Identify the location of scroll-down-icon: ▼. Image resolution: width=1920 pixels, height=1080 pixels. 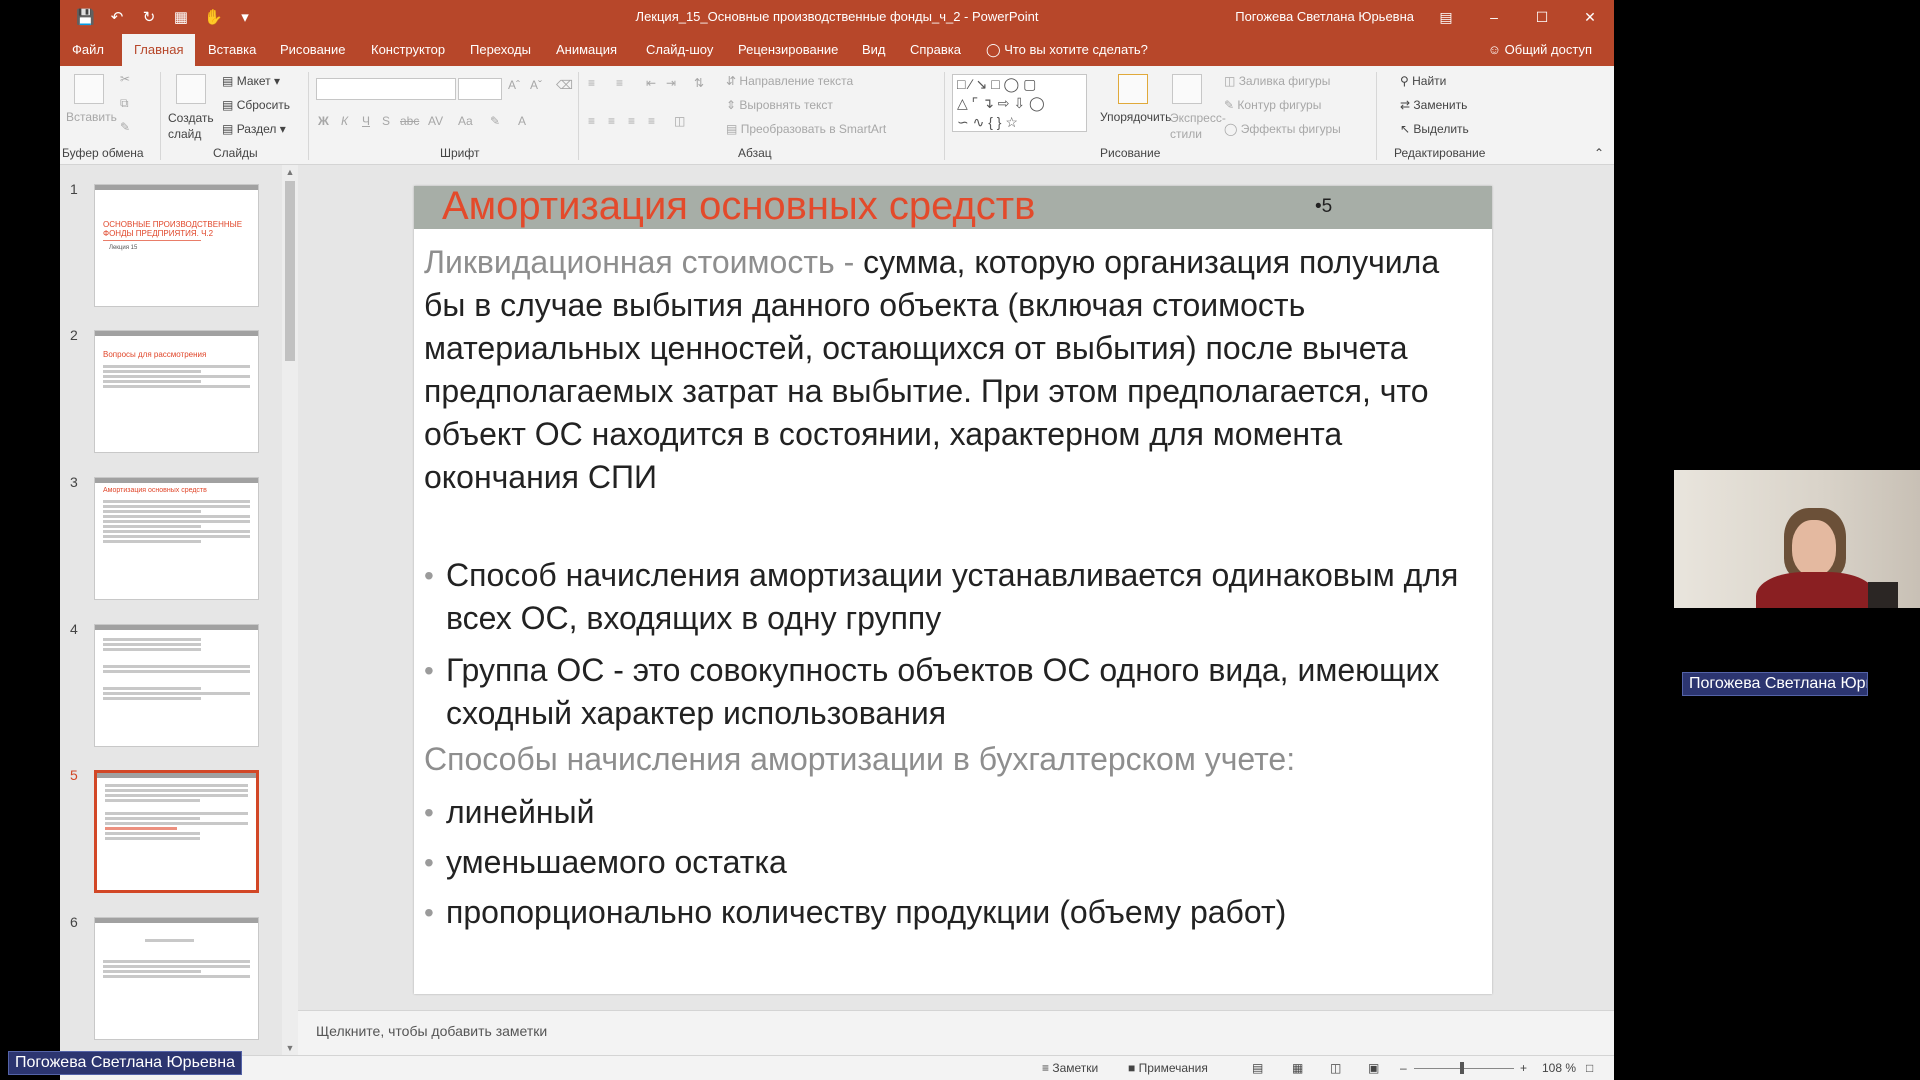
(290, 1048).